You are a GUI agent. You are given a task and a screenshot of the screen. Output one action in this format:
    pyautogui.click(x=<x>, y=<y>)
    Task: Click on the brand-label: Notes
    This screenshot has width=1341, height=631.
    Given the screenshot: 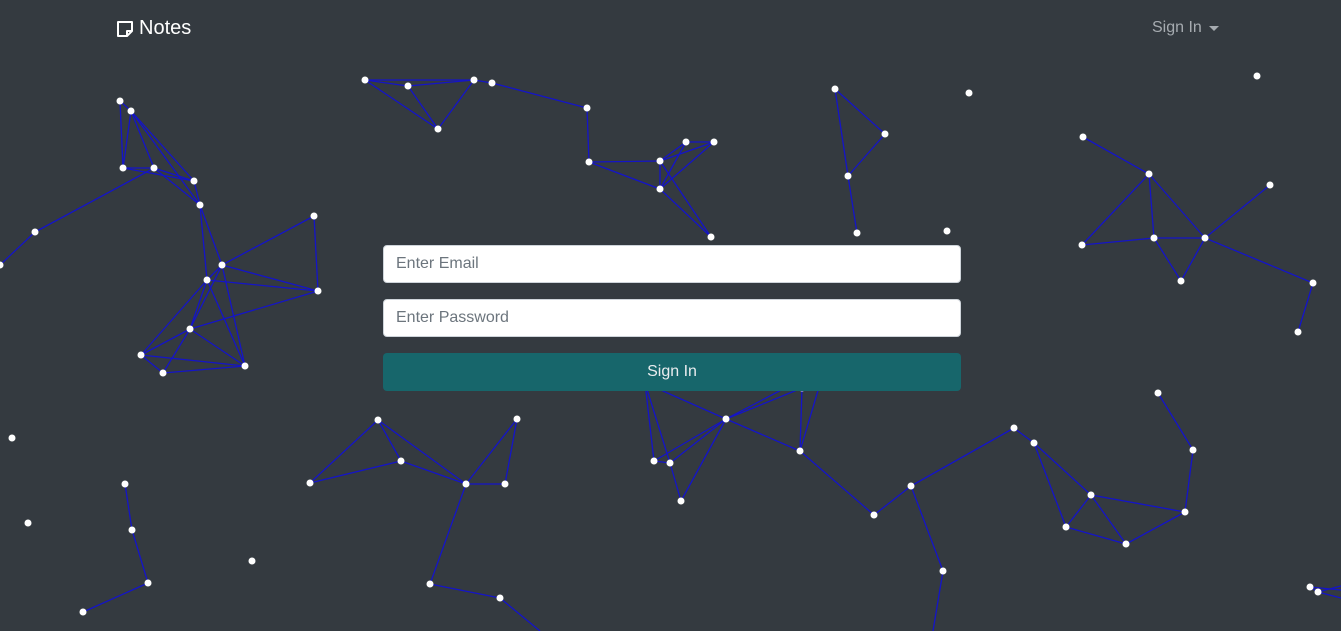 What is the action you would take?
    pyautogui.click(x=165, y=28)
    